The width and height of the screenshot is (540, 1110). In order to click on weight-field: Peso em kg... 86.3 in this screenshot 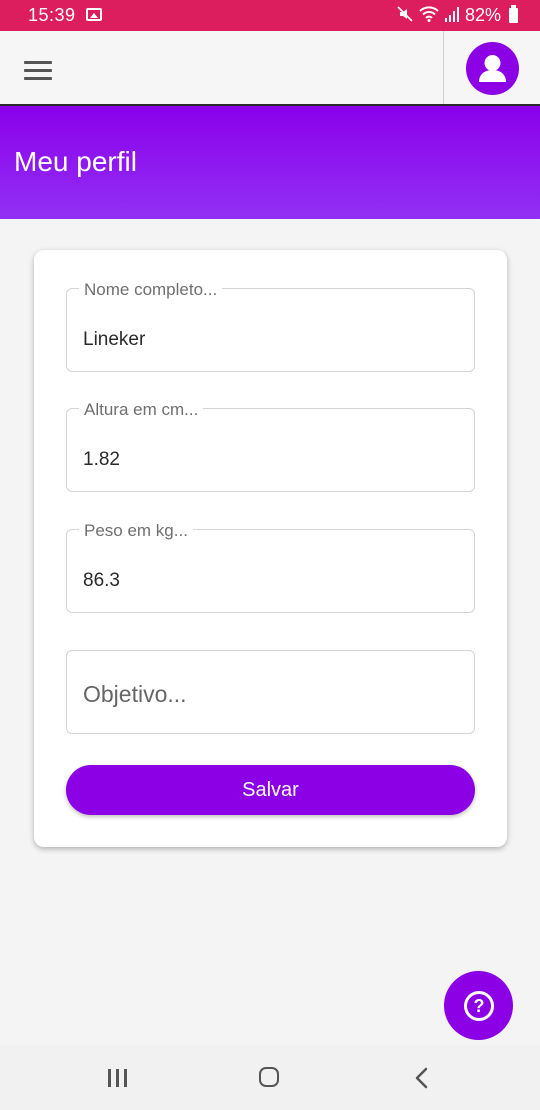, I will do `click(270, 567)`.